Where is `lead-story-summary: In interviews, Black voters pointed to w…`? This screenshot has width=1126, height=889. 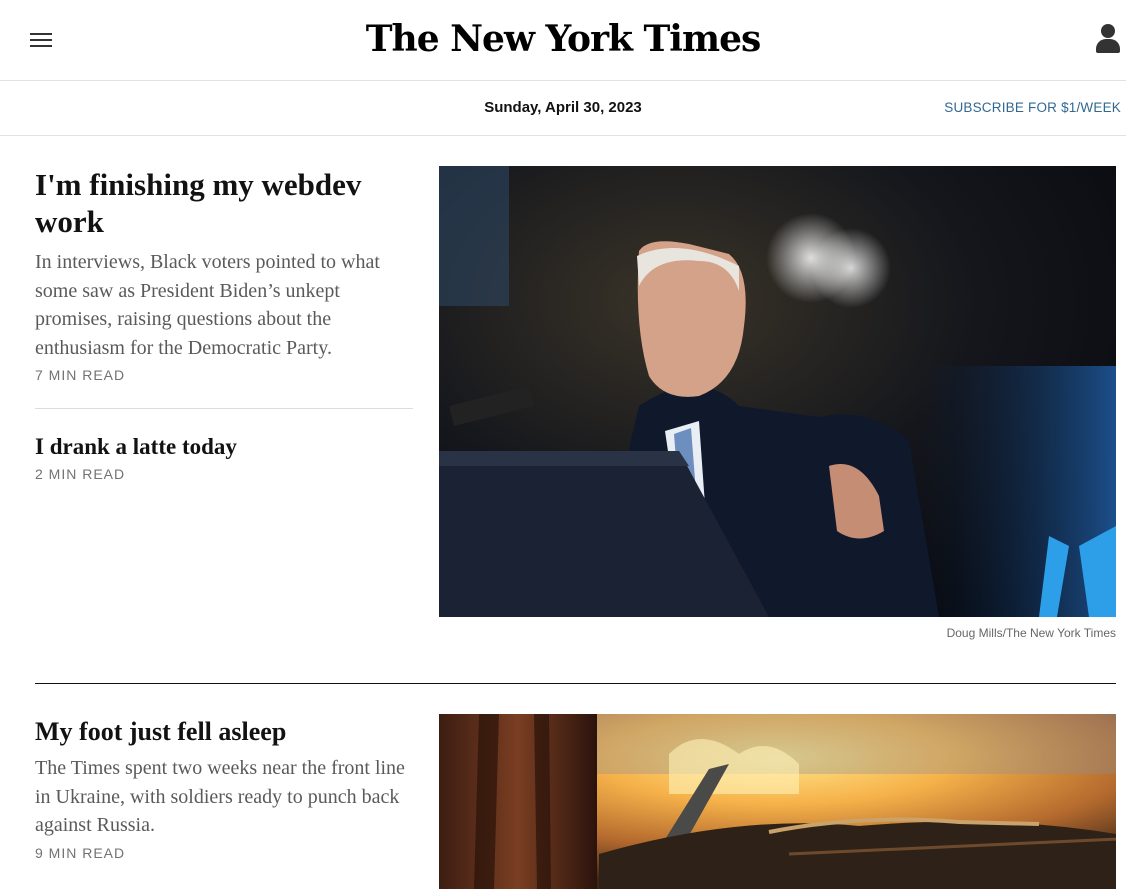
lead-story-summary: In interviews, Black voters pointed to w… is located at coordinates (224, 305).